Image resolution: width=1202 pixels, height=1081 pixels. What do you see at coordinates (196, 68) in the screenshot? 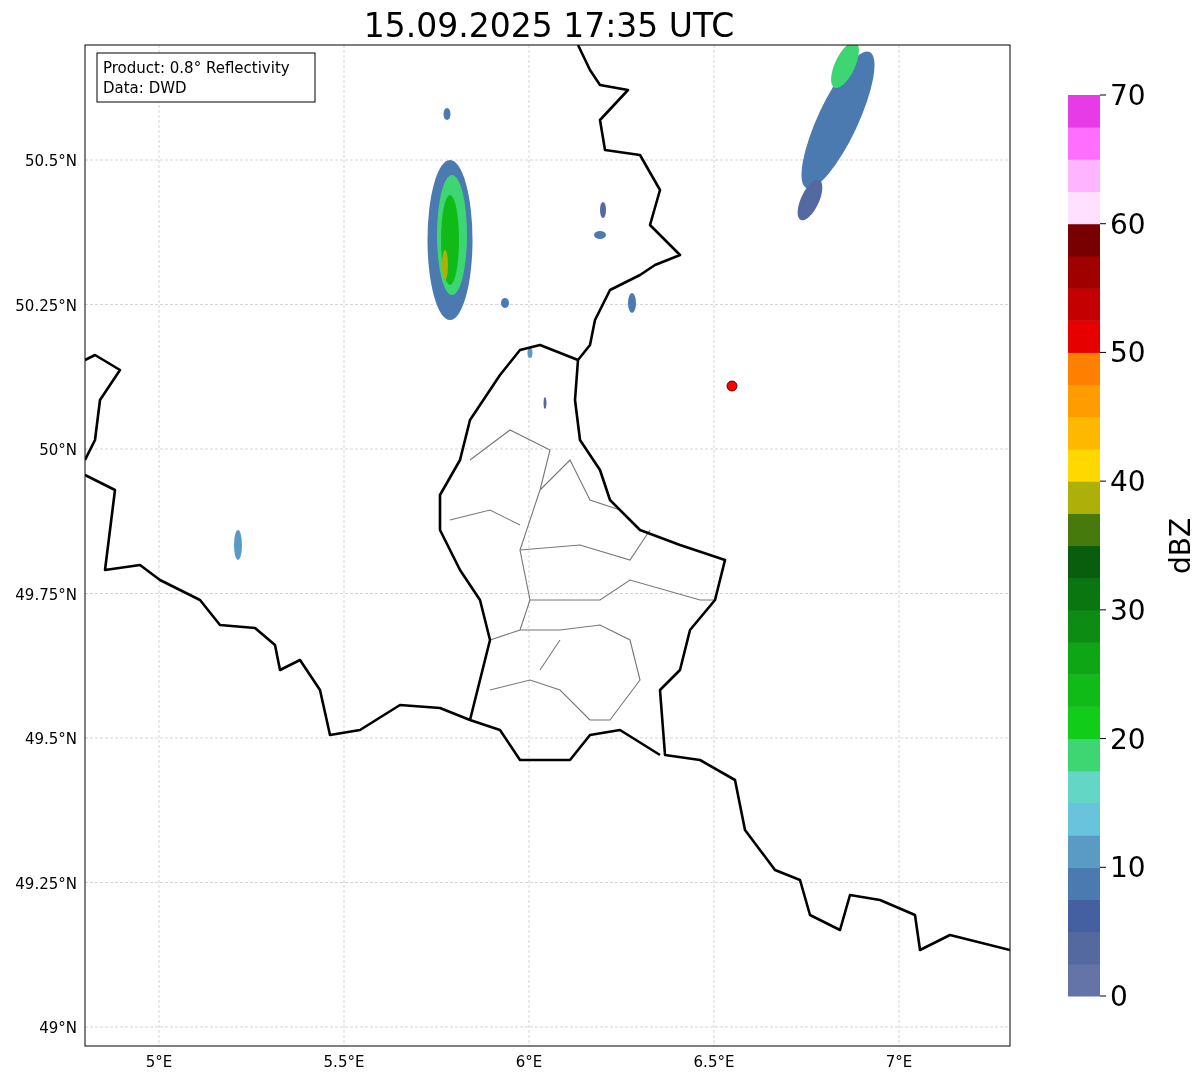
I see `legend-text: Product: 0.8° Reflectivity` at bounding box center [196, 68].